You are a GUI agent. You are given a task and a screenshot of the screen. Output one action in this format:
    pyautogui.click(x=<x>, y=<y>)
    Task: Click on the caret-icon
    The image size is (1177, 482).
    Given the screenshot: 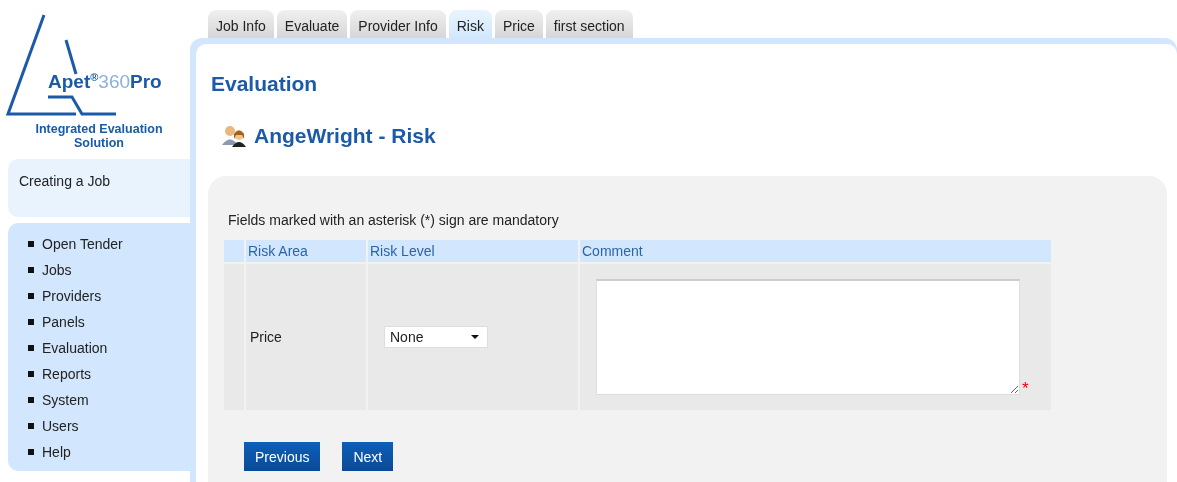 What is the action you would take?
    pyautogui.click(x=475, y=337)
    